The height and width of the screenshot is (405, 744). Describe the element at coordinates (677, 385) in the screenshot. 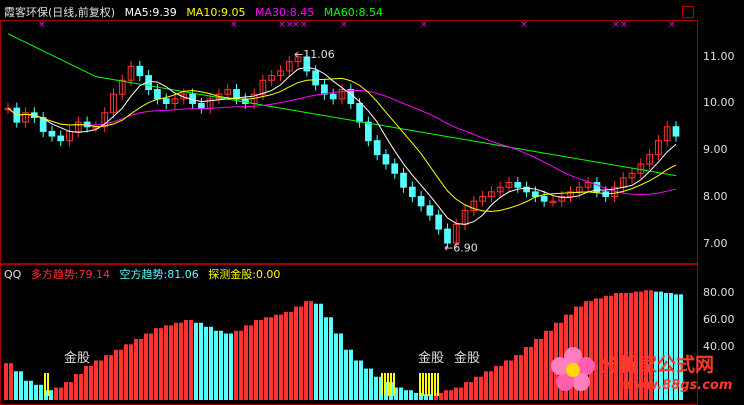

I see `logo-url: www.88gs.com` at that location.